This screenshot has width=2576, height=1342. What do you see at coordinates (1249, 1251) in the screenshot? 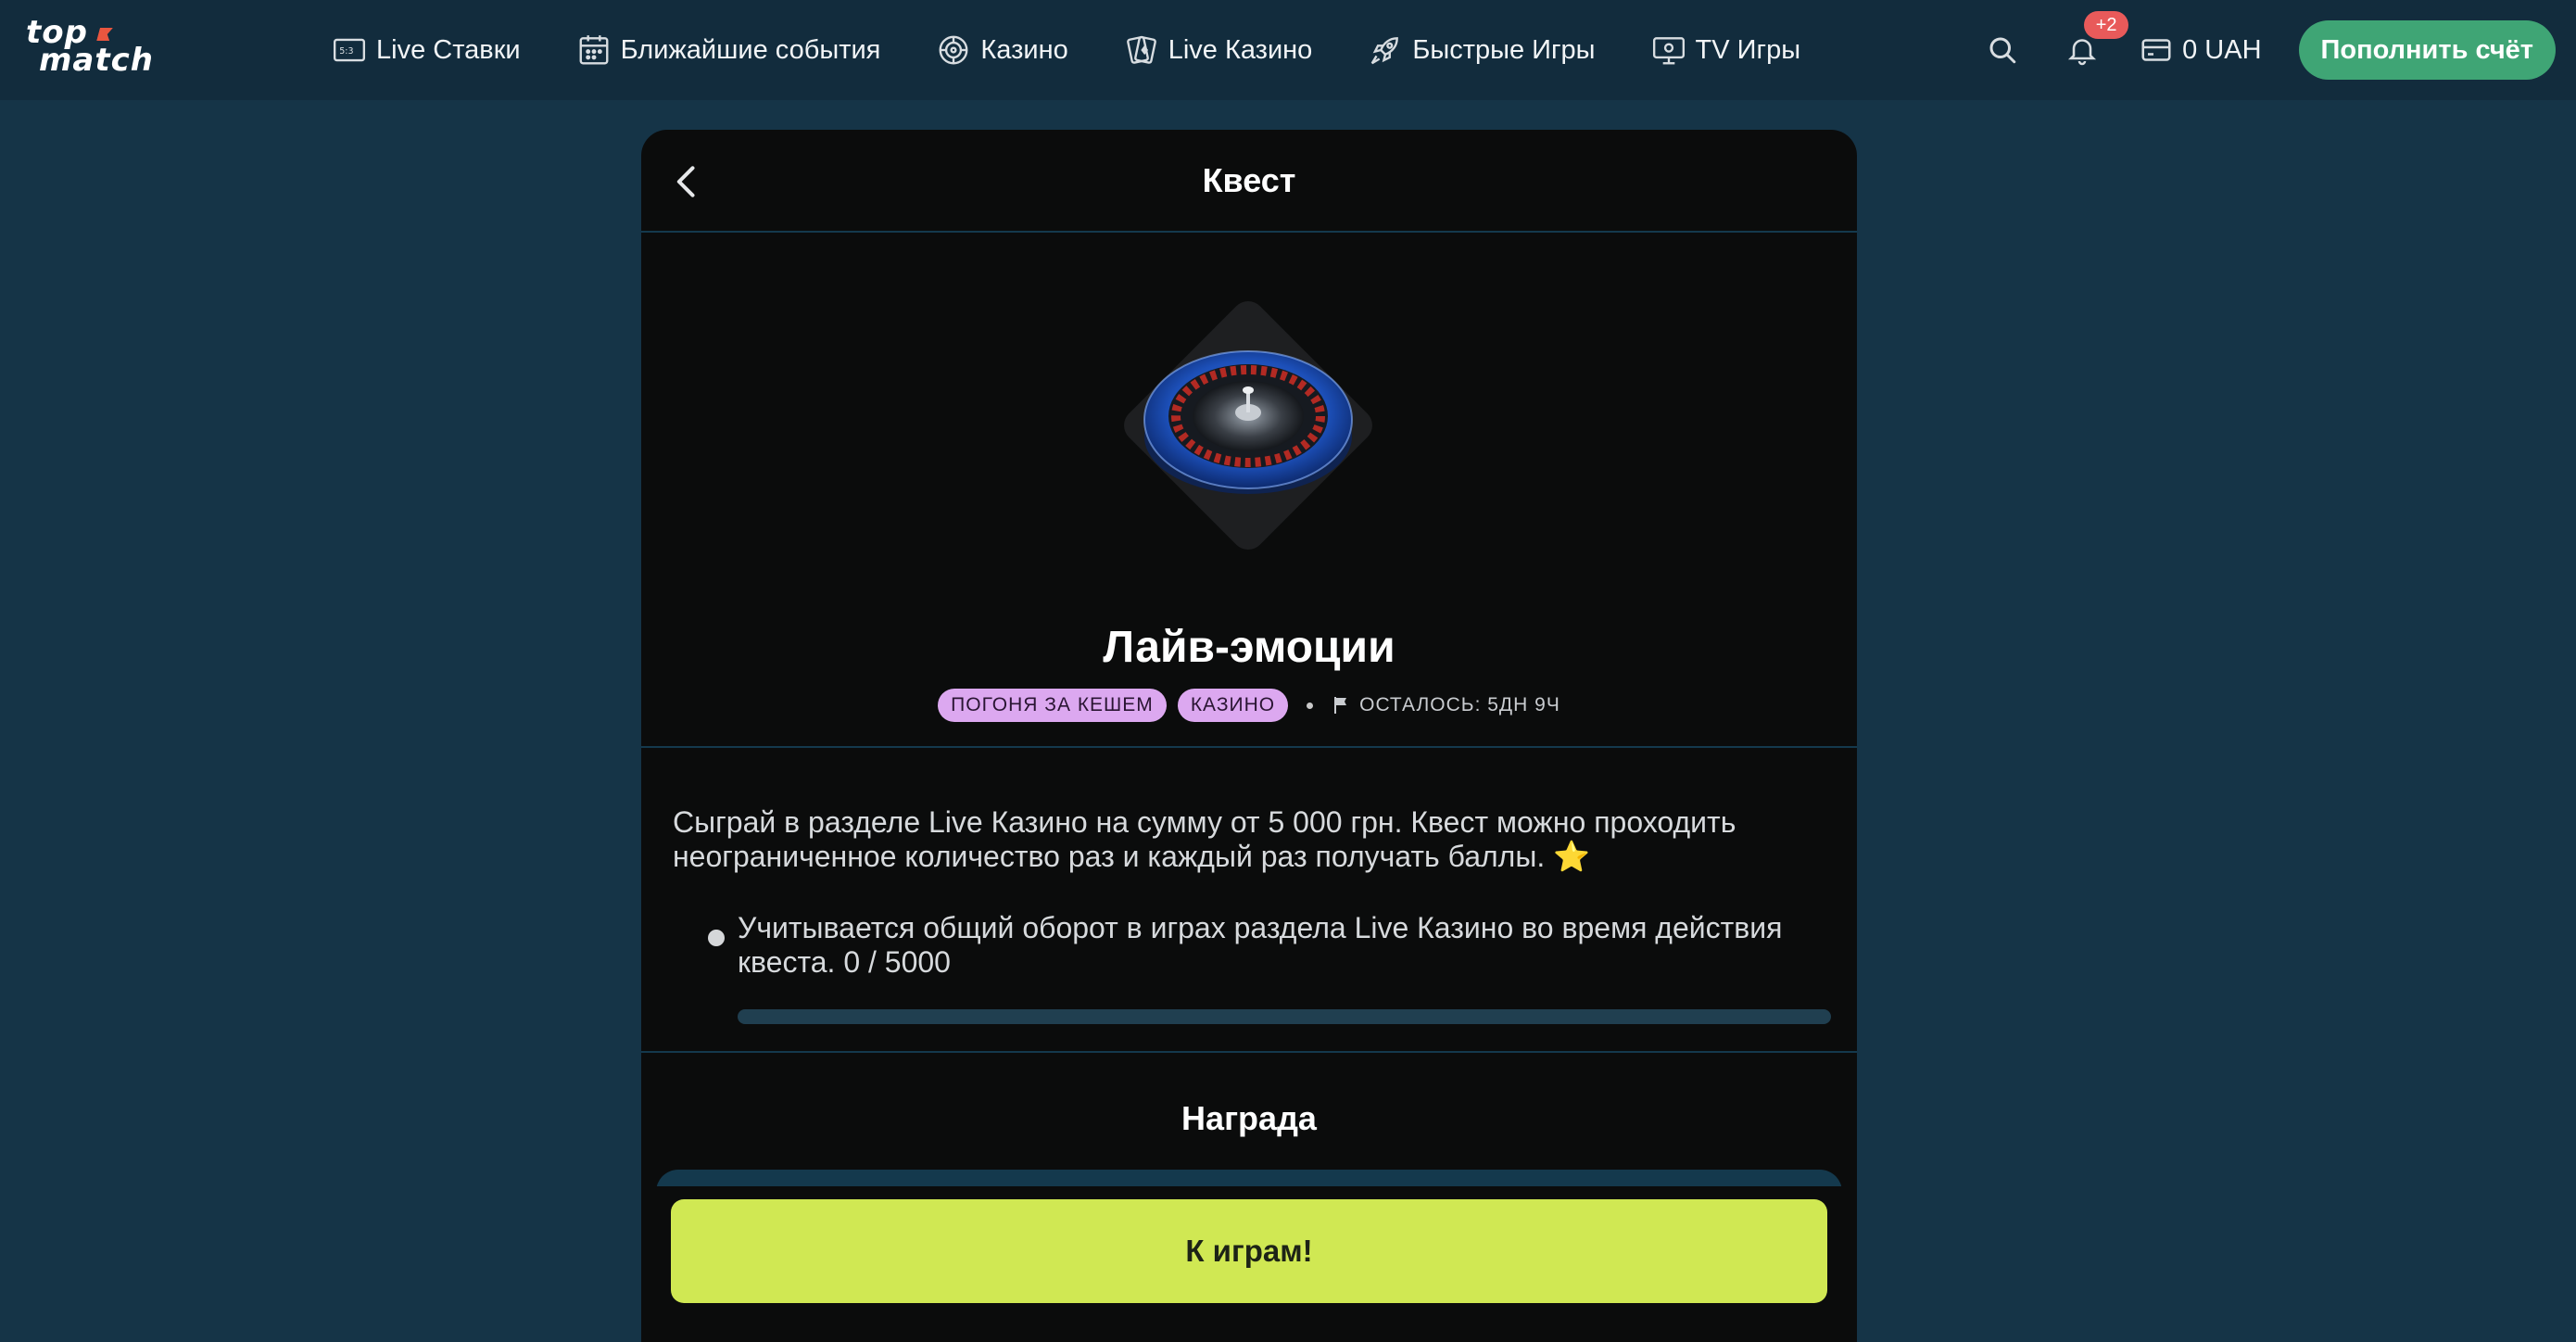
I see `go-to-games-button: К играм!` at bounding box center [1249, 1251].